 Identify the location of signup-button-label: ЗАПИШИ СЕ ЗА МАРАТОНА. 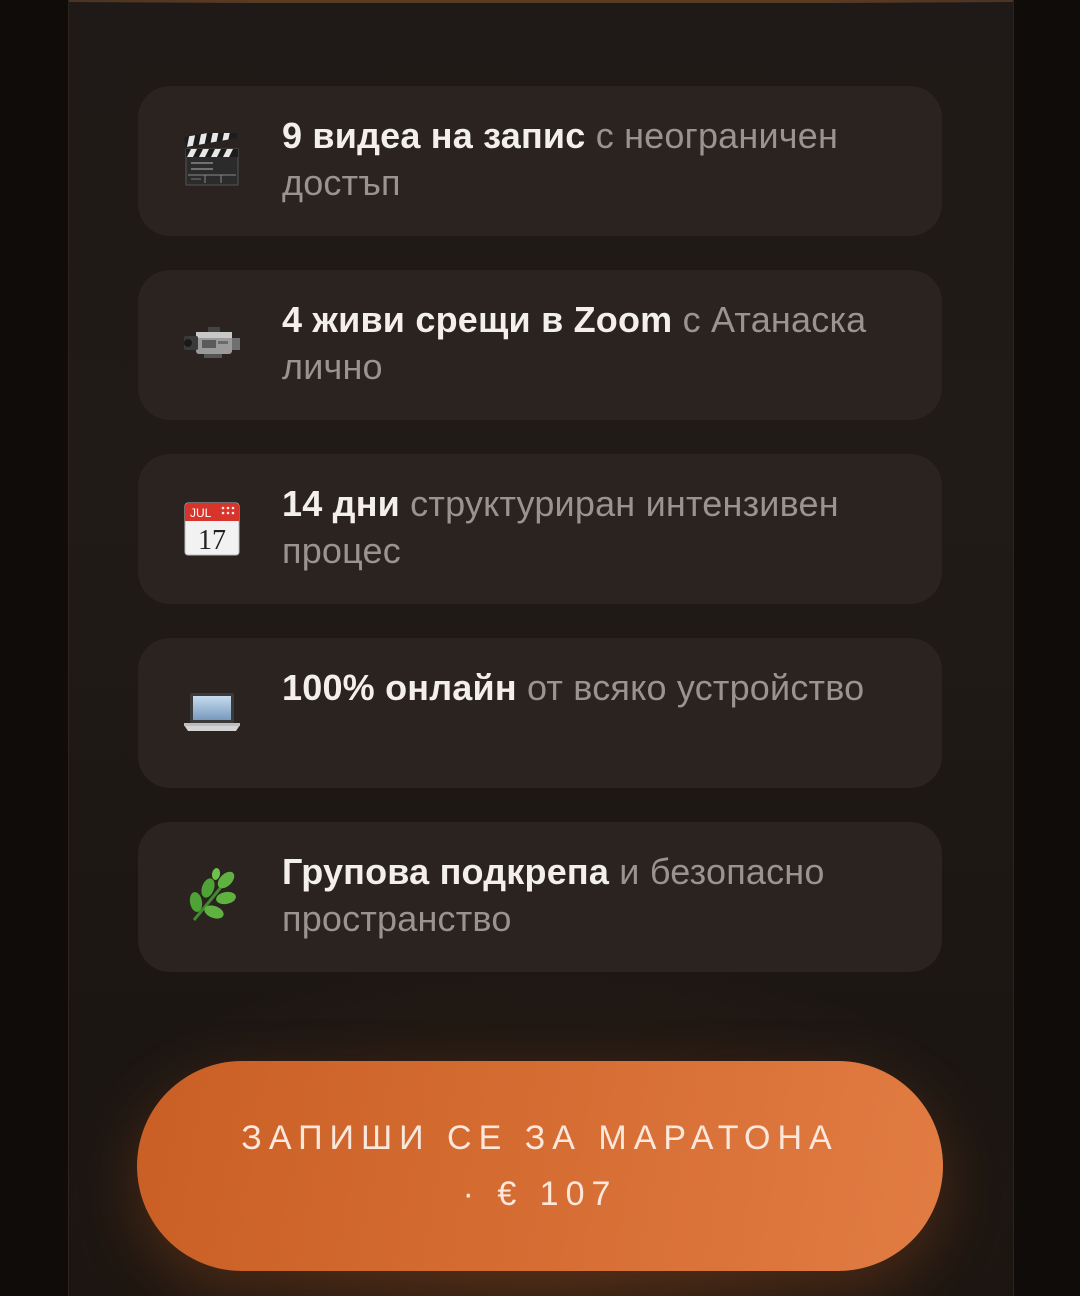
(540, 1138).